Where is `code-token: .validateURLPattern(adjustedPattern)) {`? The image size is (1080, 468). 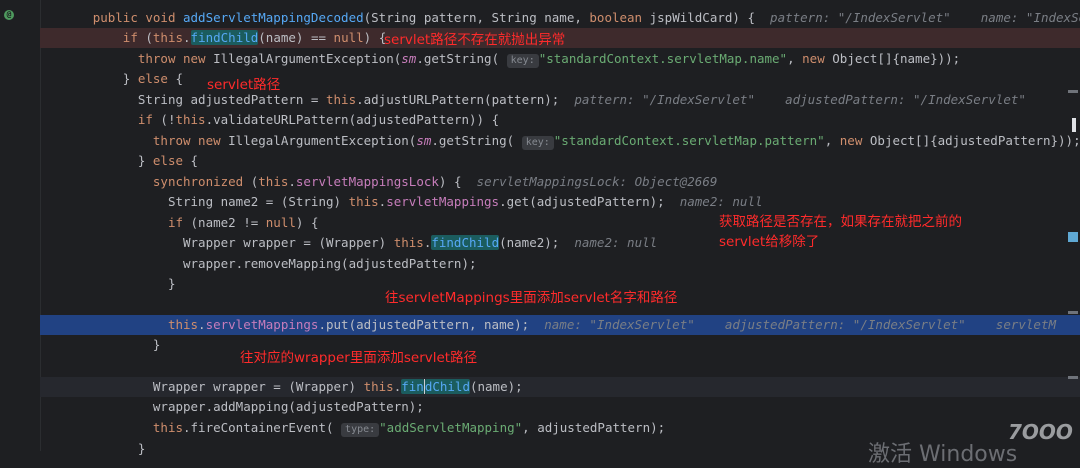 code-token: .validateURLPattern(adjustedPattern)) { is located at coordinates (352, 119).